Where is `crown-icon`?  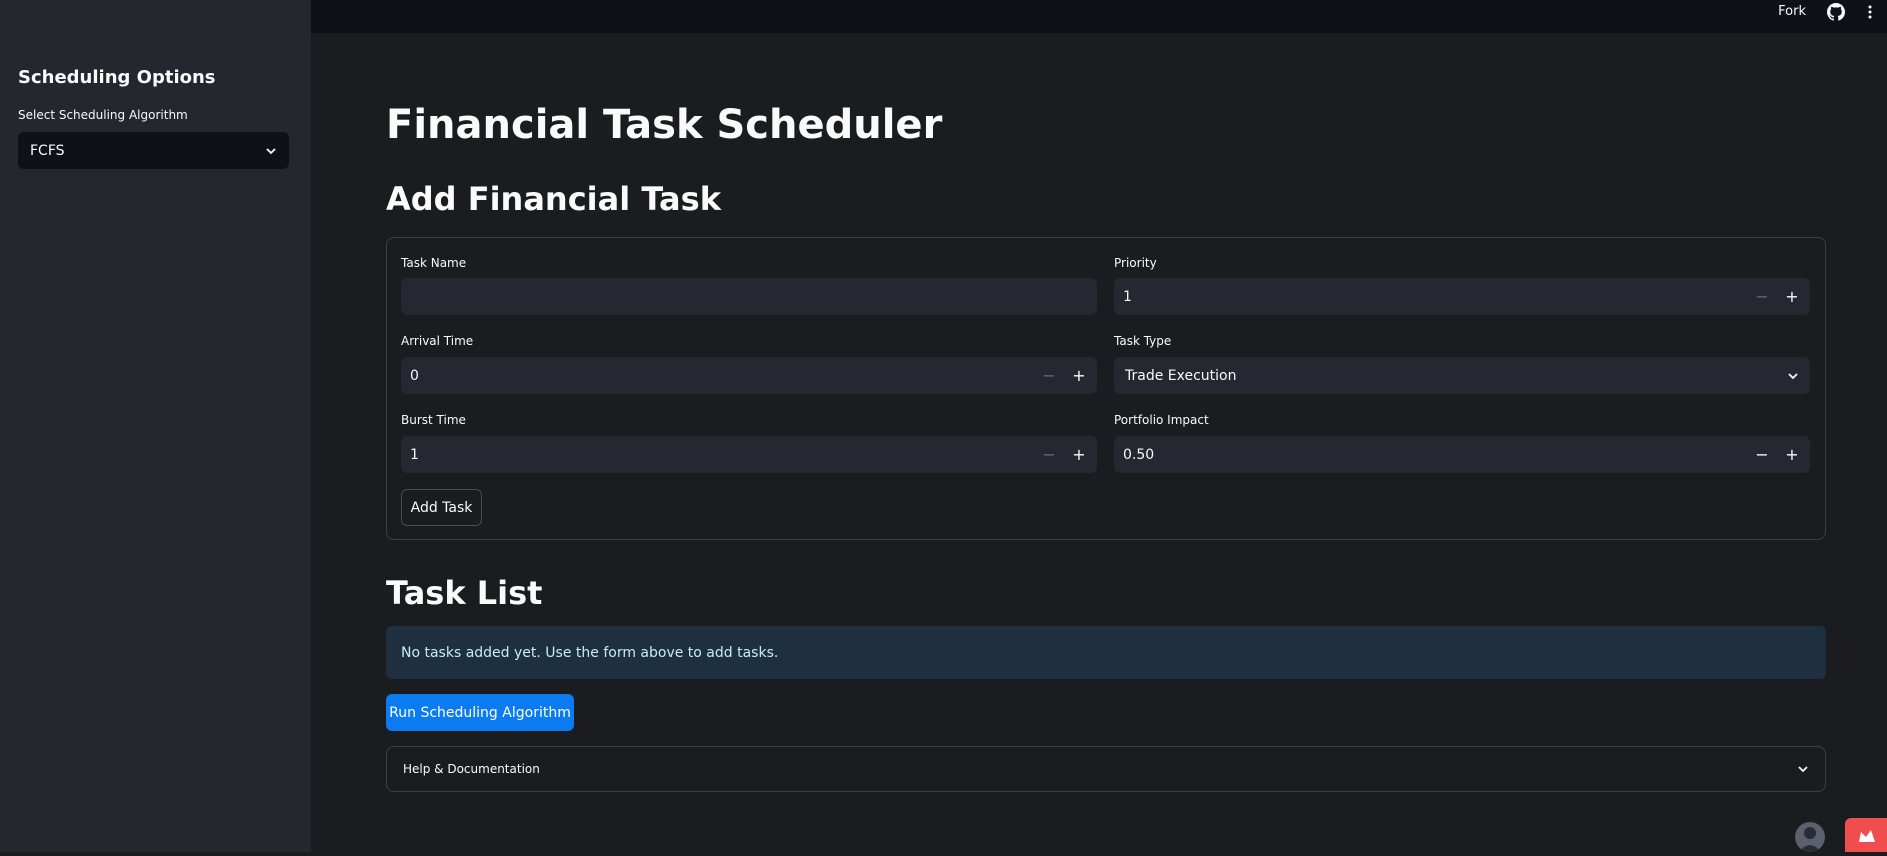 crown-icon is located at coordinates (1867, 836).